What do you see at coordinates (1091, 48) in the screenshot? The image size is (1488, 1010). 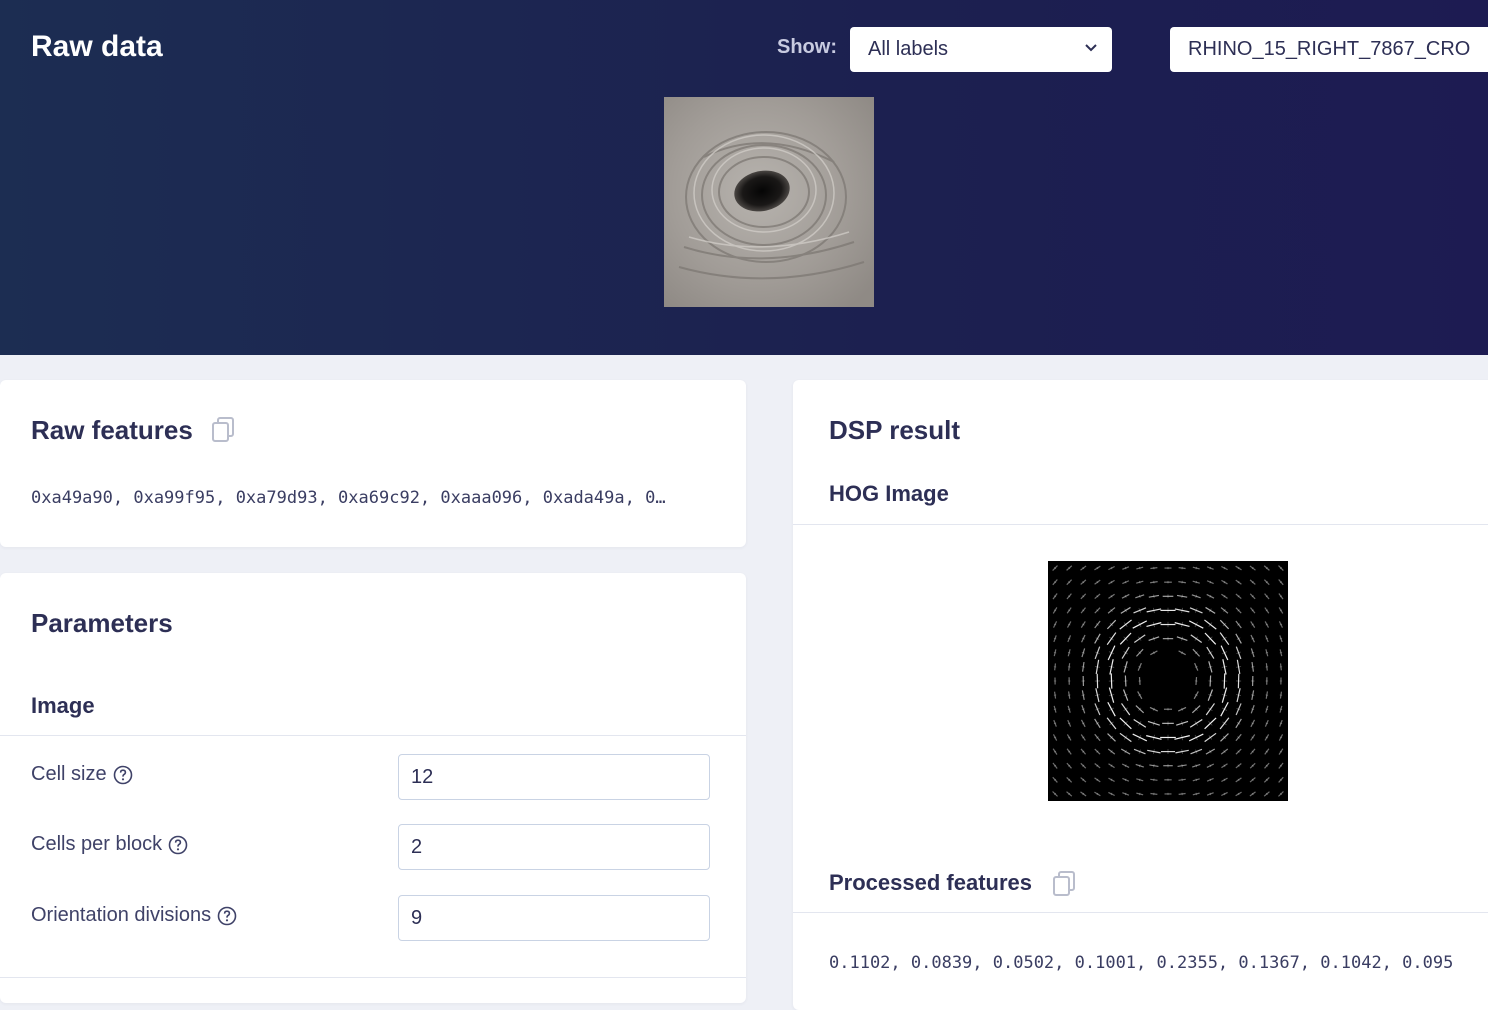 I see `chevron-down-icon` at bounding box center [1091, 48].